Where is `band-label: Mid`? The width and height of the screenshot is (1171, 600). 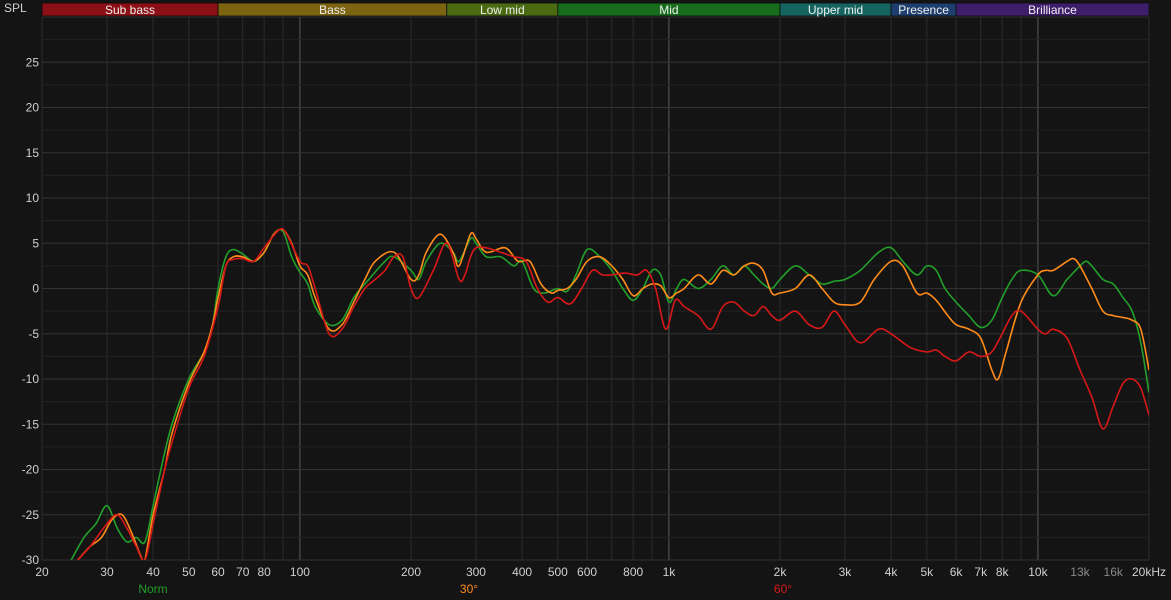
band-label: Mid is located at coordinates (668, 10).